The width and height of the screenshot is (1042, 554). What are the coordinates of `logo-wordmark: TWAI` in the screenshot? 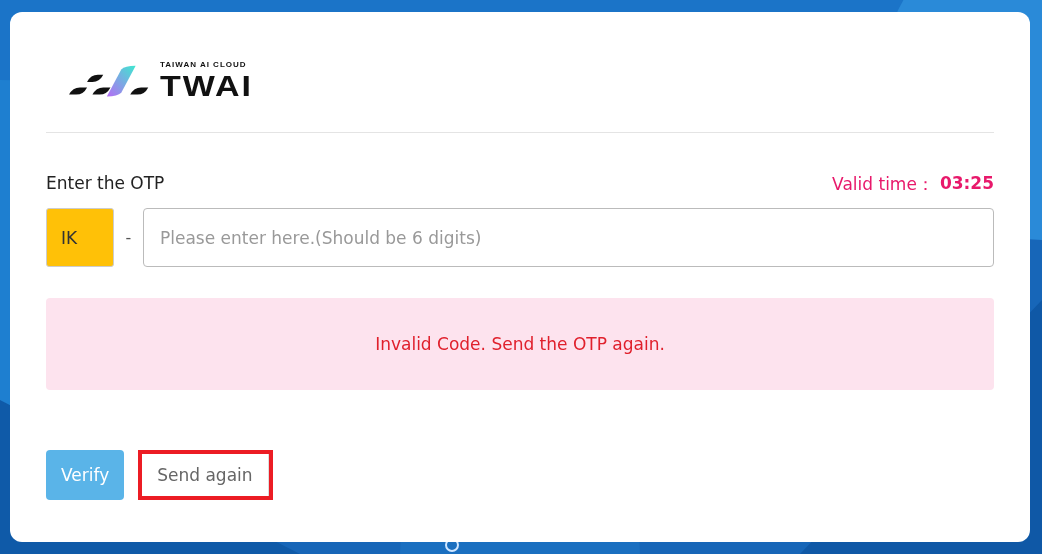 It's located at (206, 86).